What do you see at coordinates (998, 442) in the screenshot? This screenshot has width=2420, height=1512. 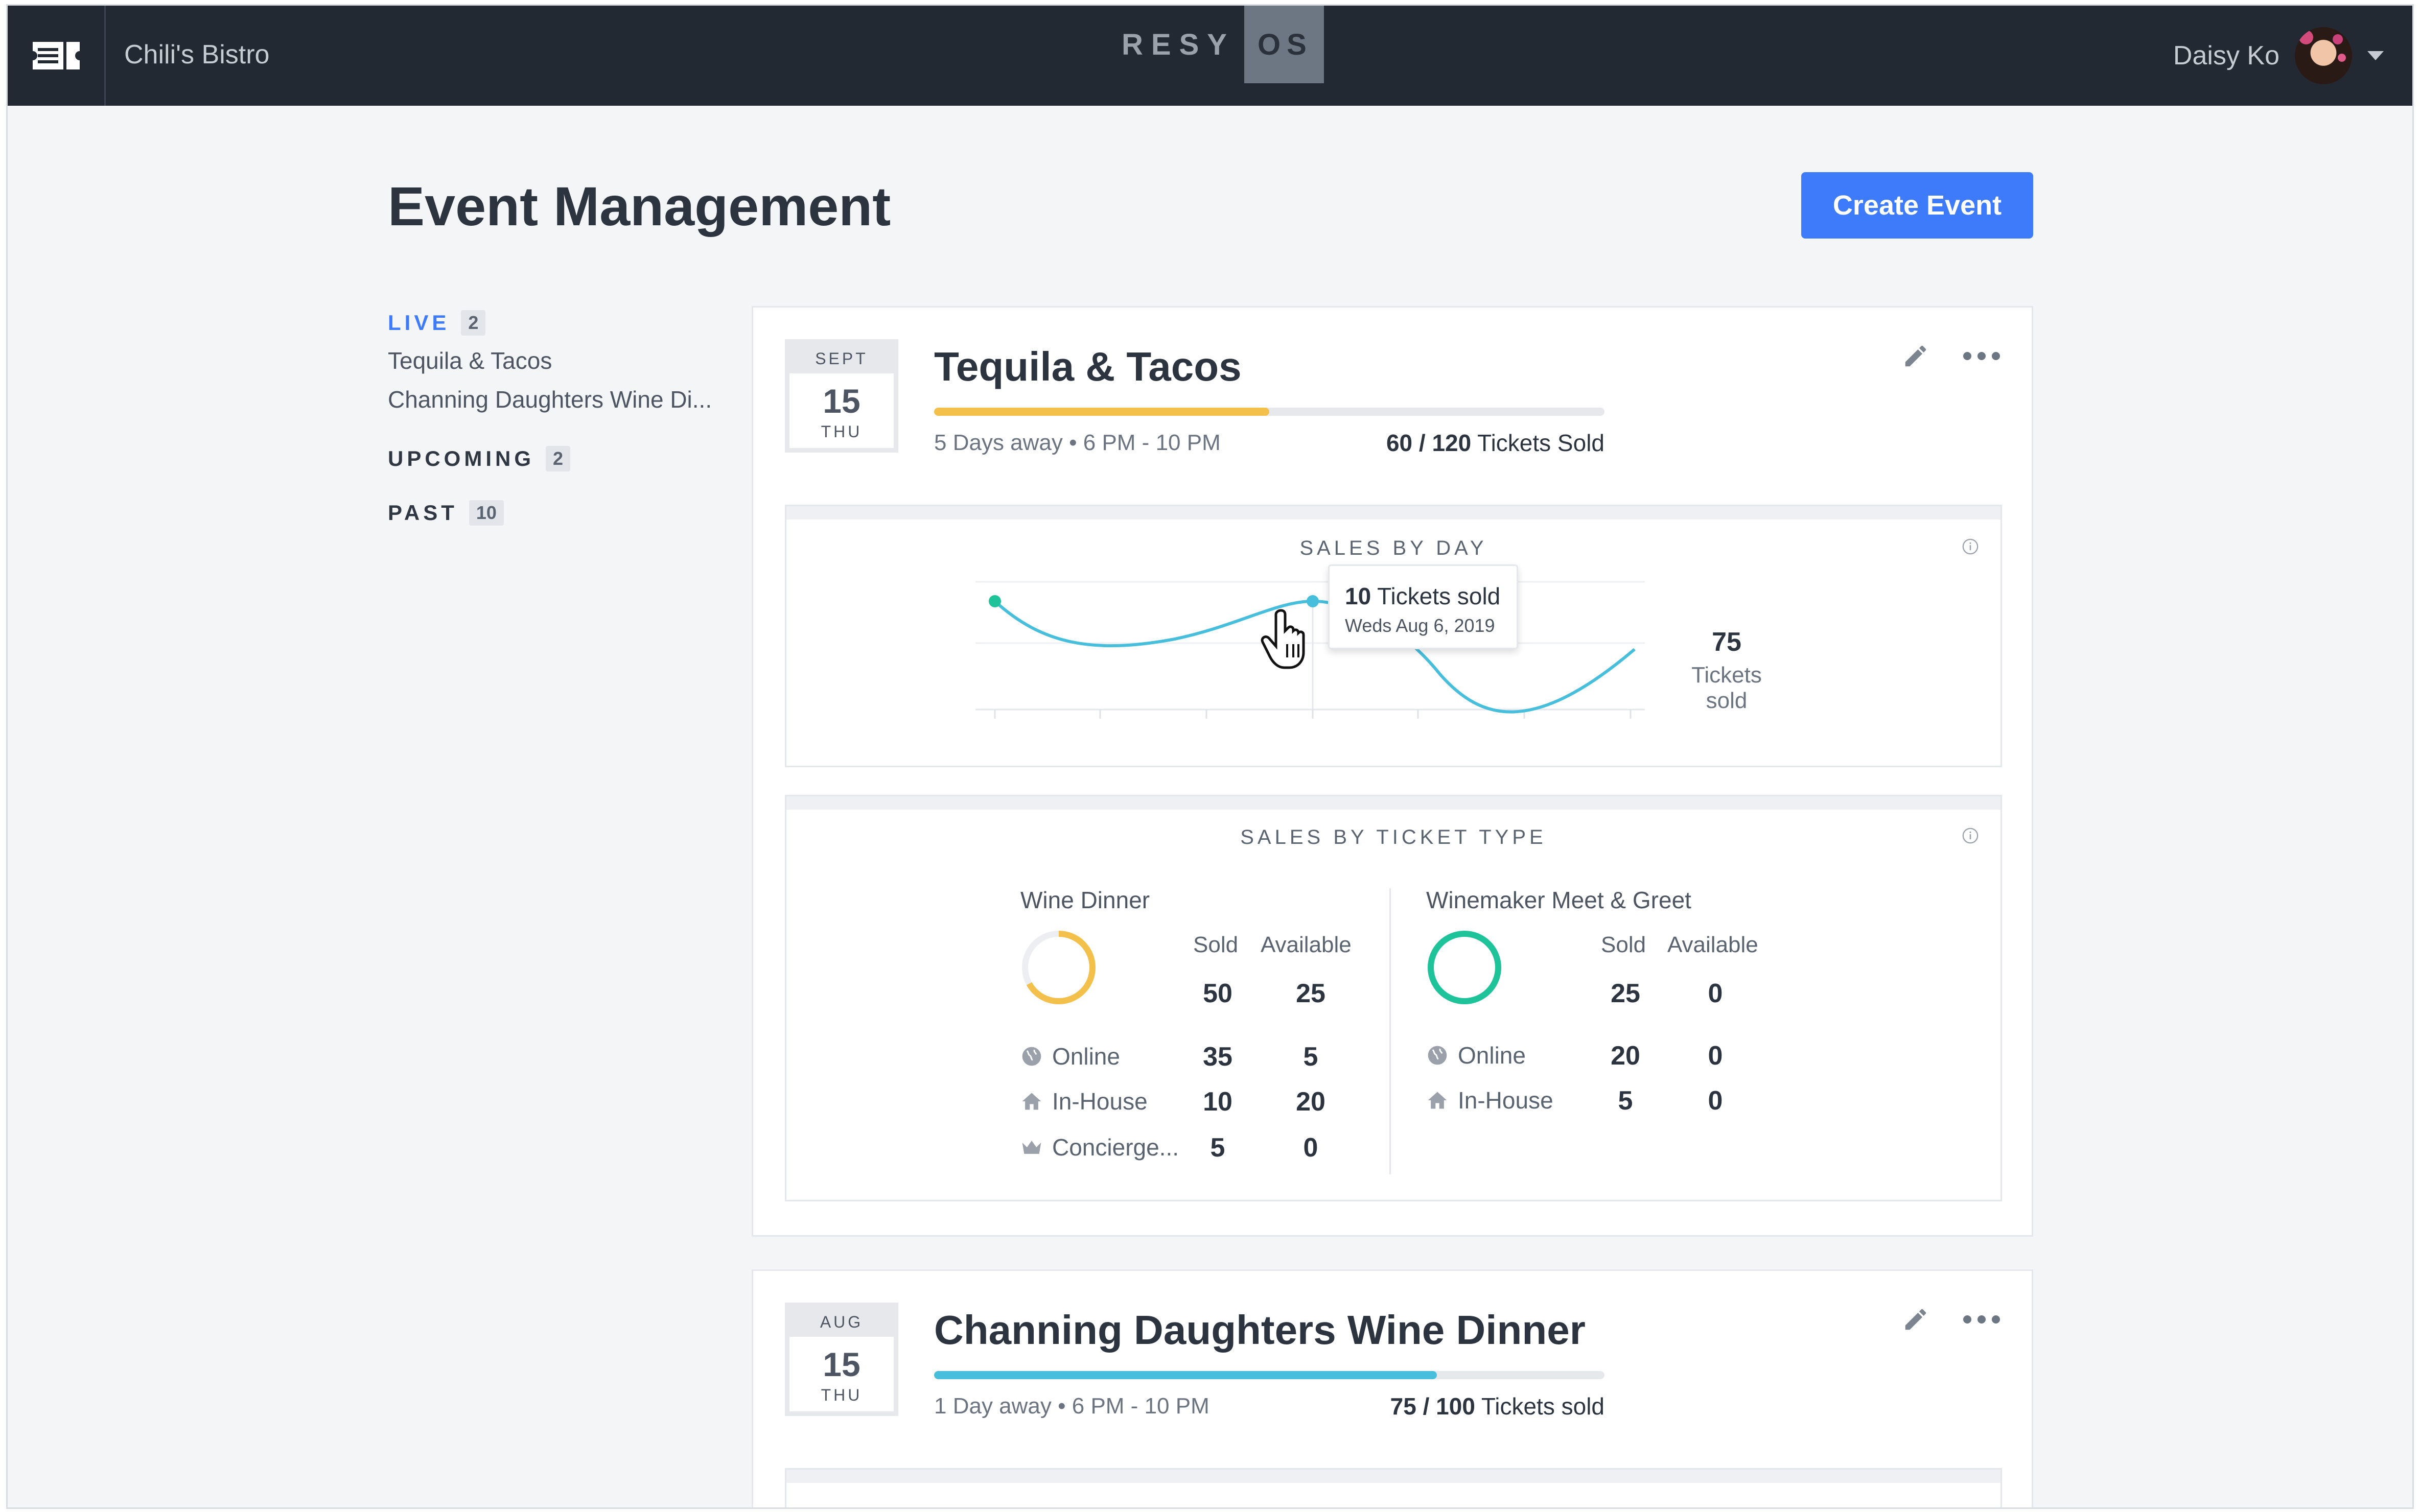 I see `event-days-away: 5 Days away` at bounding box center [998, 442].